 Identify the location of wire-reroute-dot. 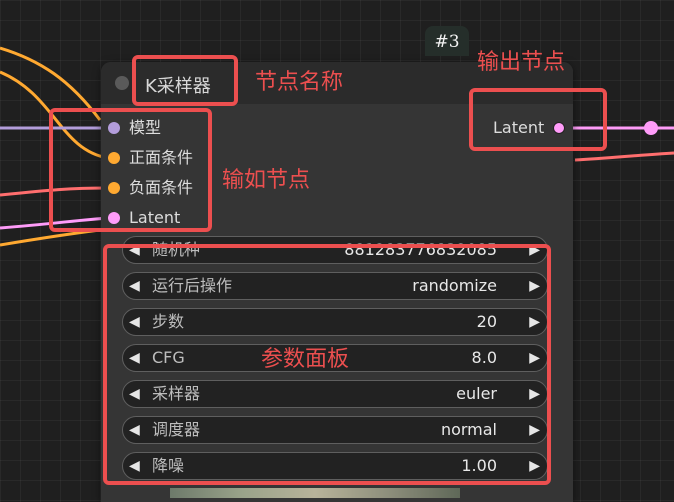
(651, 128).